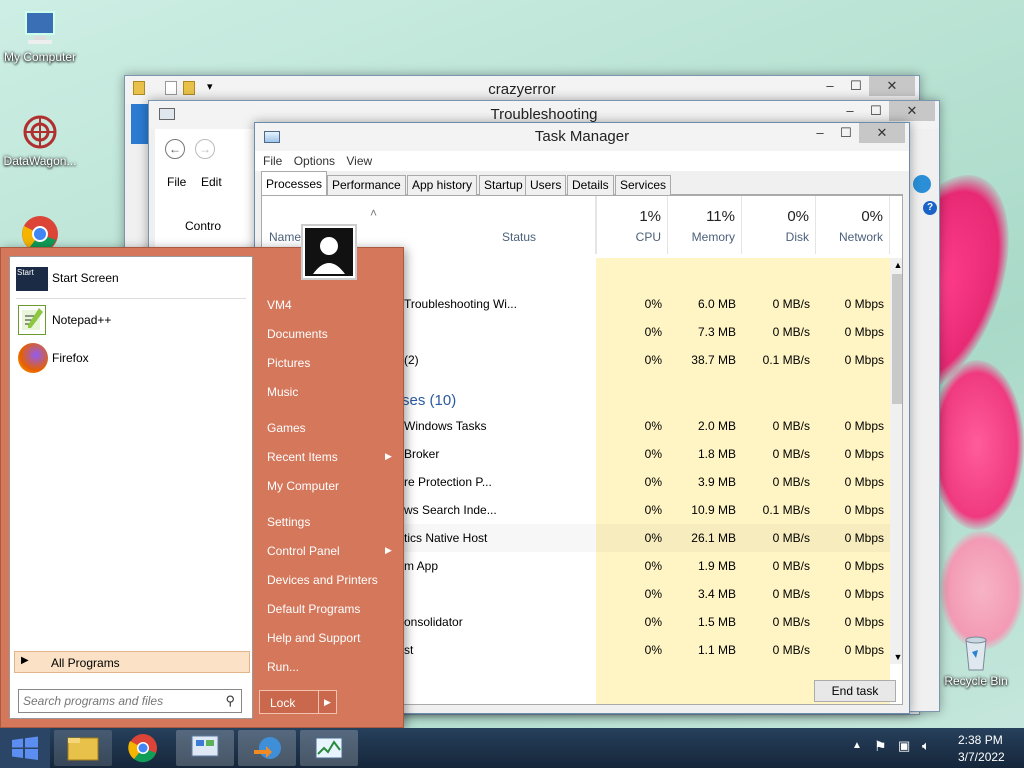 The height and width of the screenshot is (768, 1024). What do you see at coordinates (926, 746) in the screenshot?
I see `volume-muted-icon: 🔈︎` at bounding box center [926, 746].